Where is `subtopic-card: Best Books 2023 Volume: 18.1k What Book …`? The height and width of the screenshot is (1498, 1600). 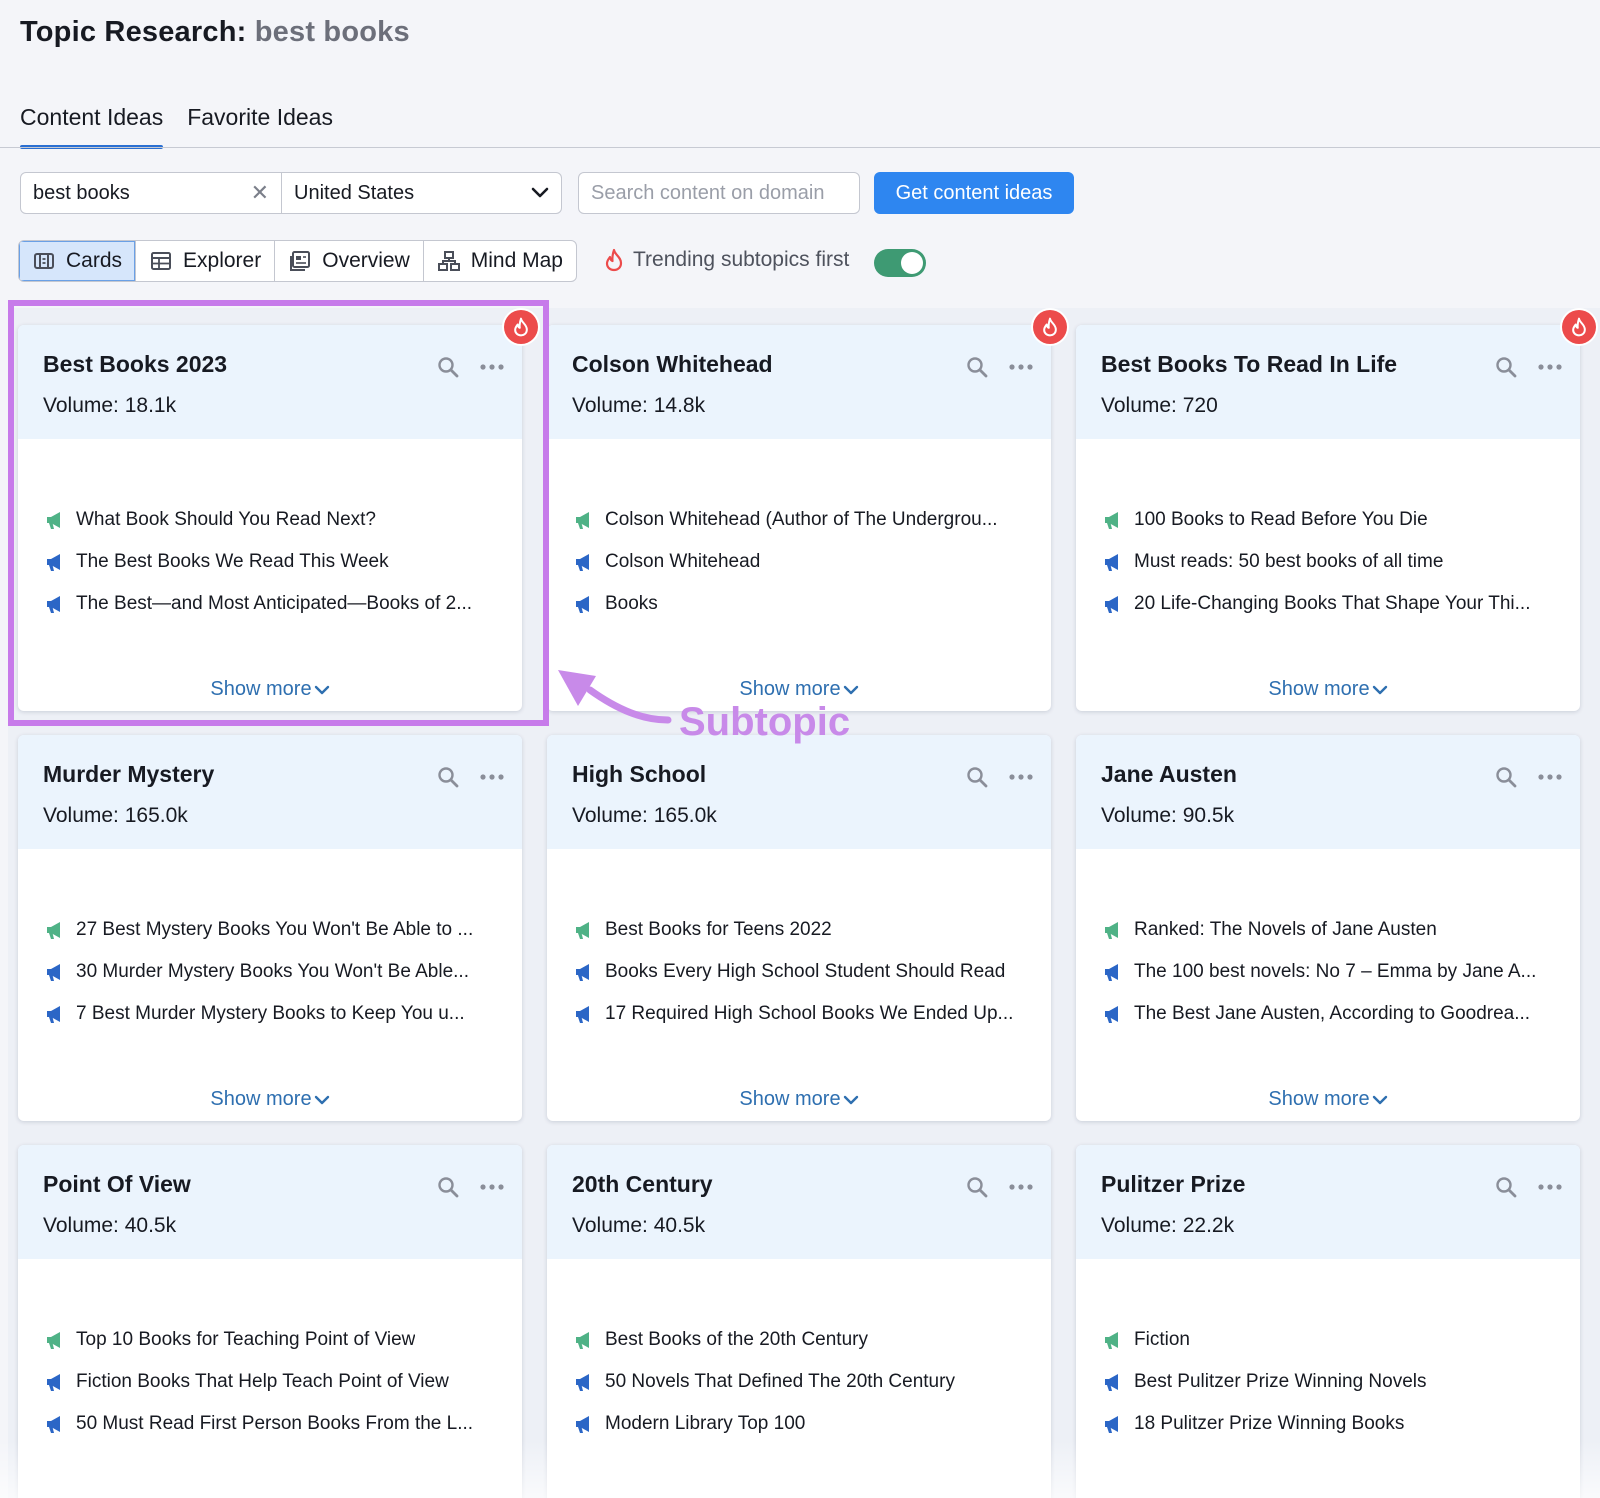
subtopic-card: Best Books 2023 Volume: 18.1k What Book … is located at coordinates (270, 518).